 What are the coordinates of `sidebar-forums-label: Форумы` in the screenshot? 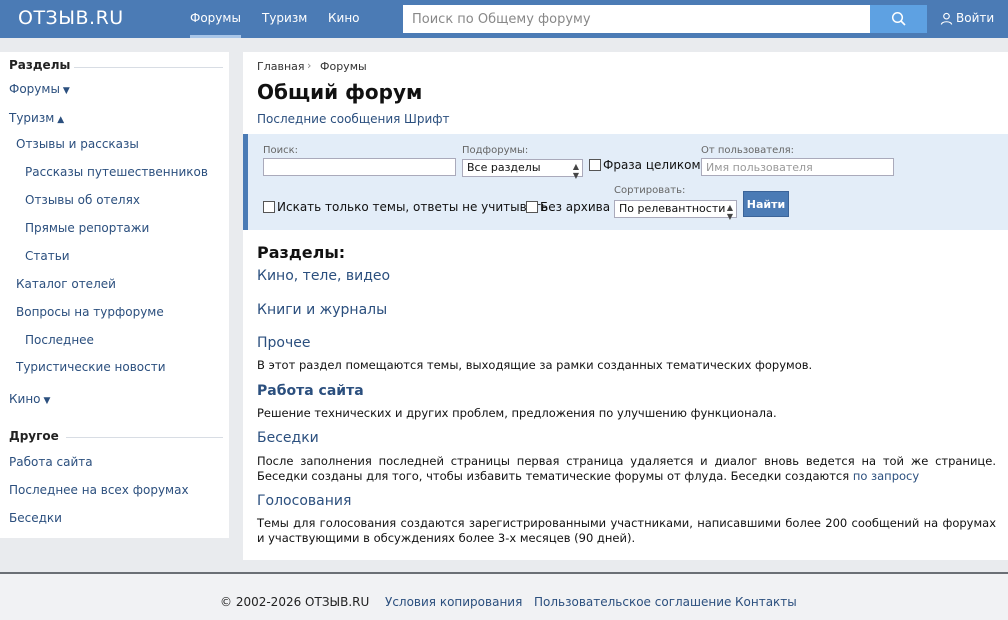 It's located at (34, 89).